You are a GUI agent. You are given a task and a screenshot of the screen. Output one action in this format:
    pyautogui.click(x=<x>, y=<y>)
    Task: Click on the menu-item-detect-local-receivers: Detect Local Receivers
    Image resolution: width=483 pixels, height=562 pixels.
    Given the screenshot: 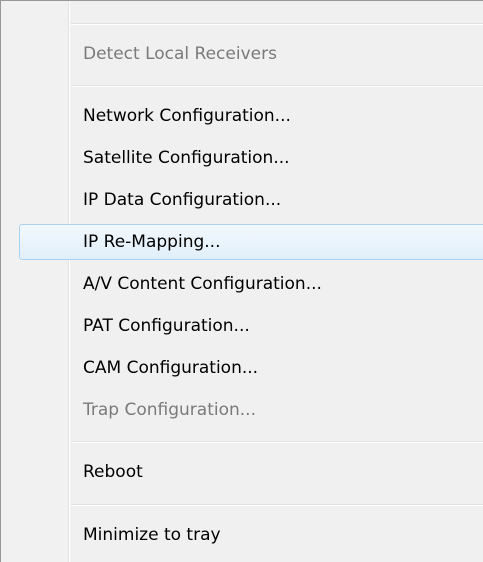 What is the action you would take?
    pyautogui.click(x=180, y=54)
    